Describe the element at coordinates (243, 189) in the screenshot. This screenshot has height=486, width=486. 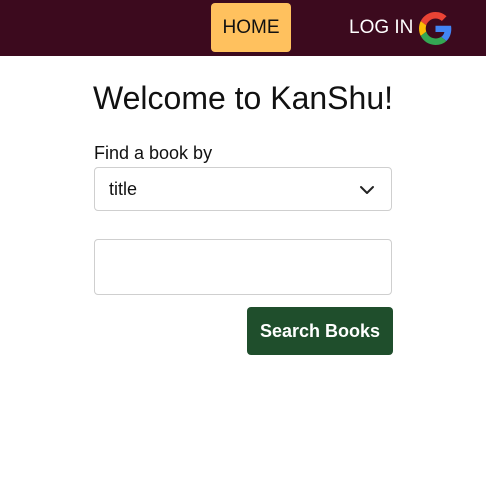
I see `search-by-select: title` at that location.